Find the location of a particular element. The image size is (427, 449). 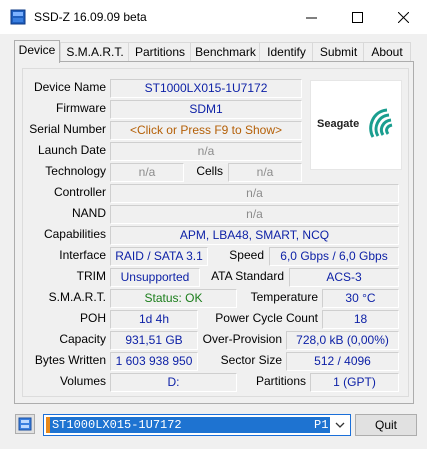

cells-field: n/a is located at coordinates (265, 172).